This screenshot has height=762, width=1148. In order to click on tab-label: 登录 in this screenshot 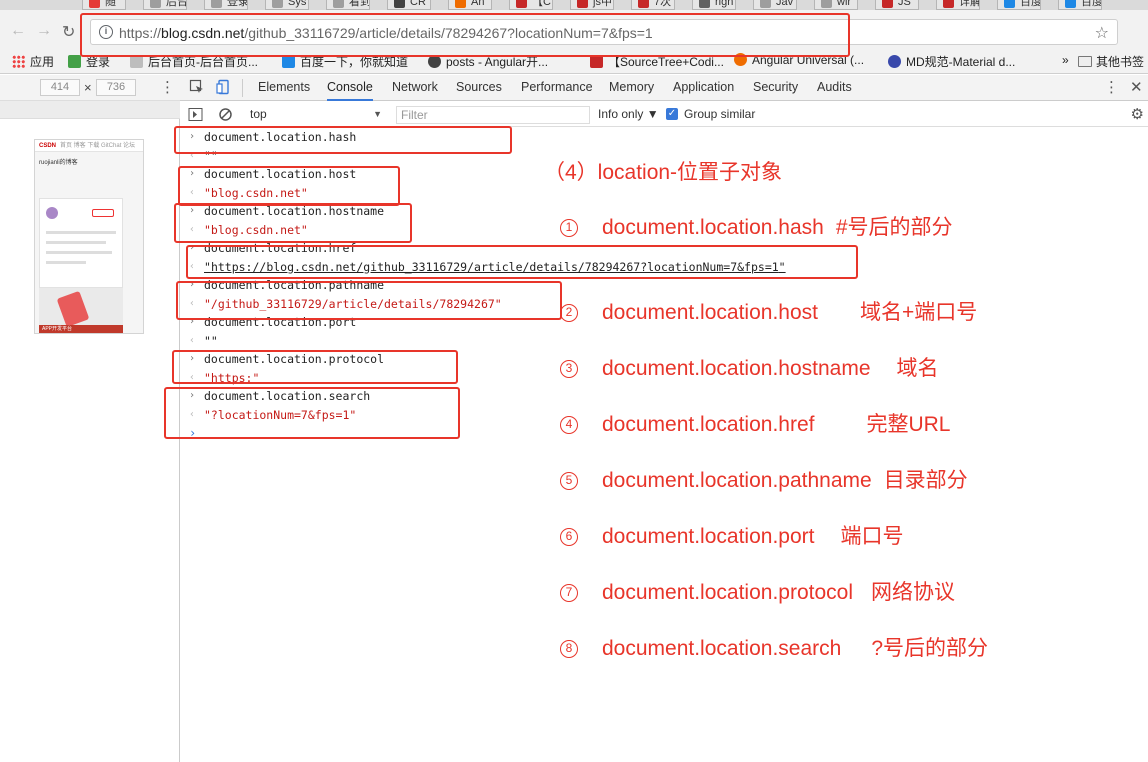, I will do `click(237, 4)`.